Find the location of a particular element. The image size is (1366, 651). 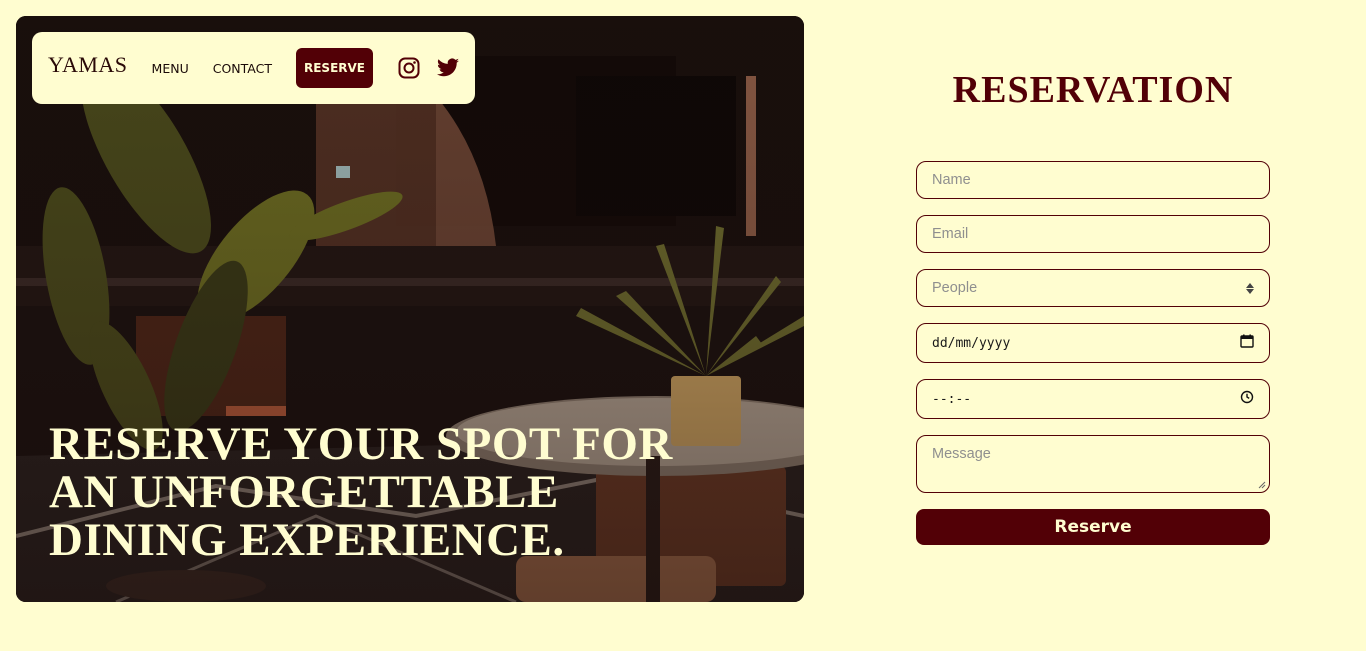

nav-link-contact: CONTACT is located at coordinates (242, 68).